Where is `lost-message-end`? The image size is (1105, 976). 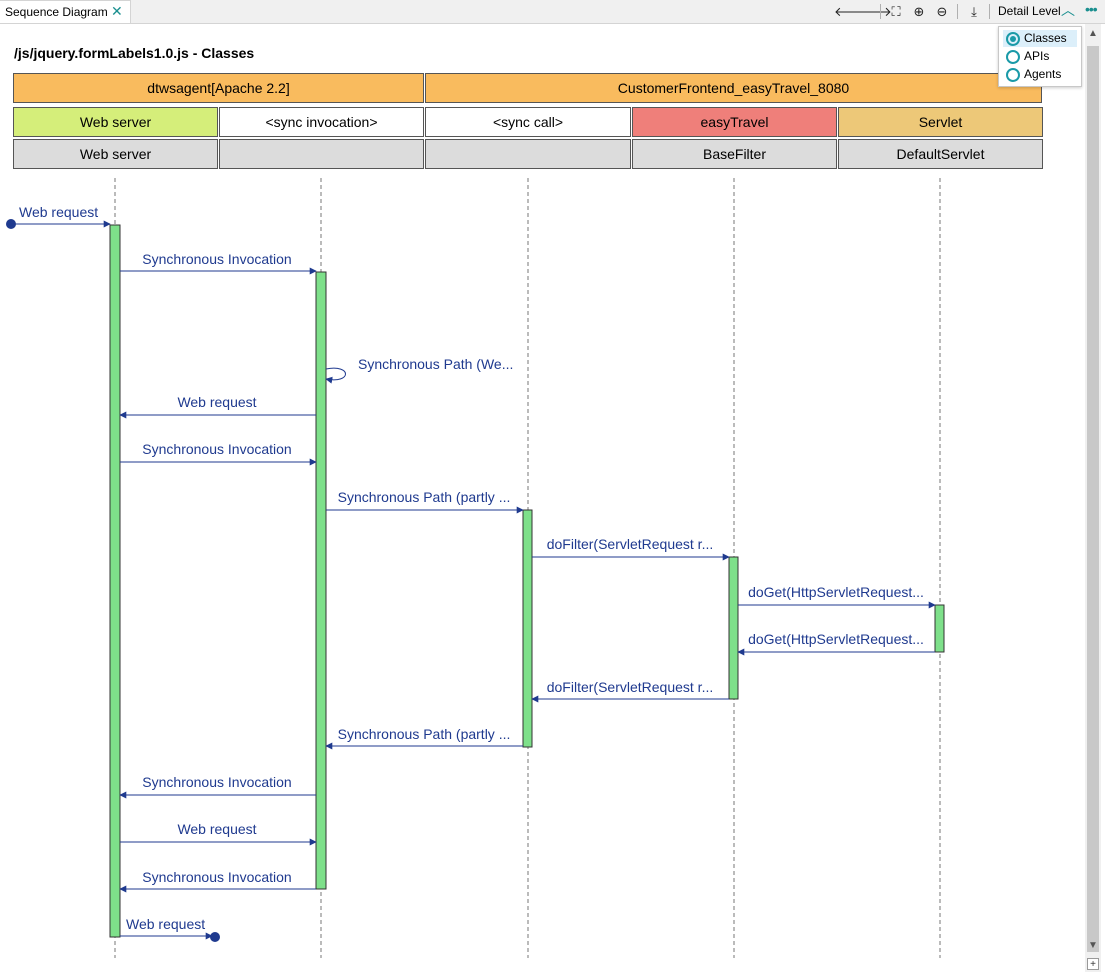 lost-message-end is located at coordinates (215, 937).